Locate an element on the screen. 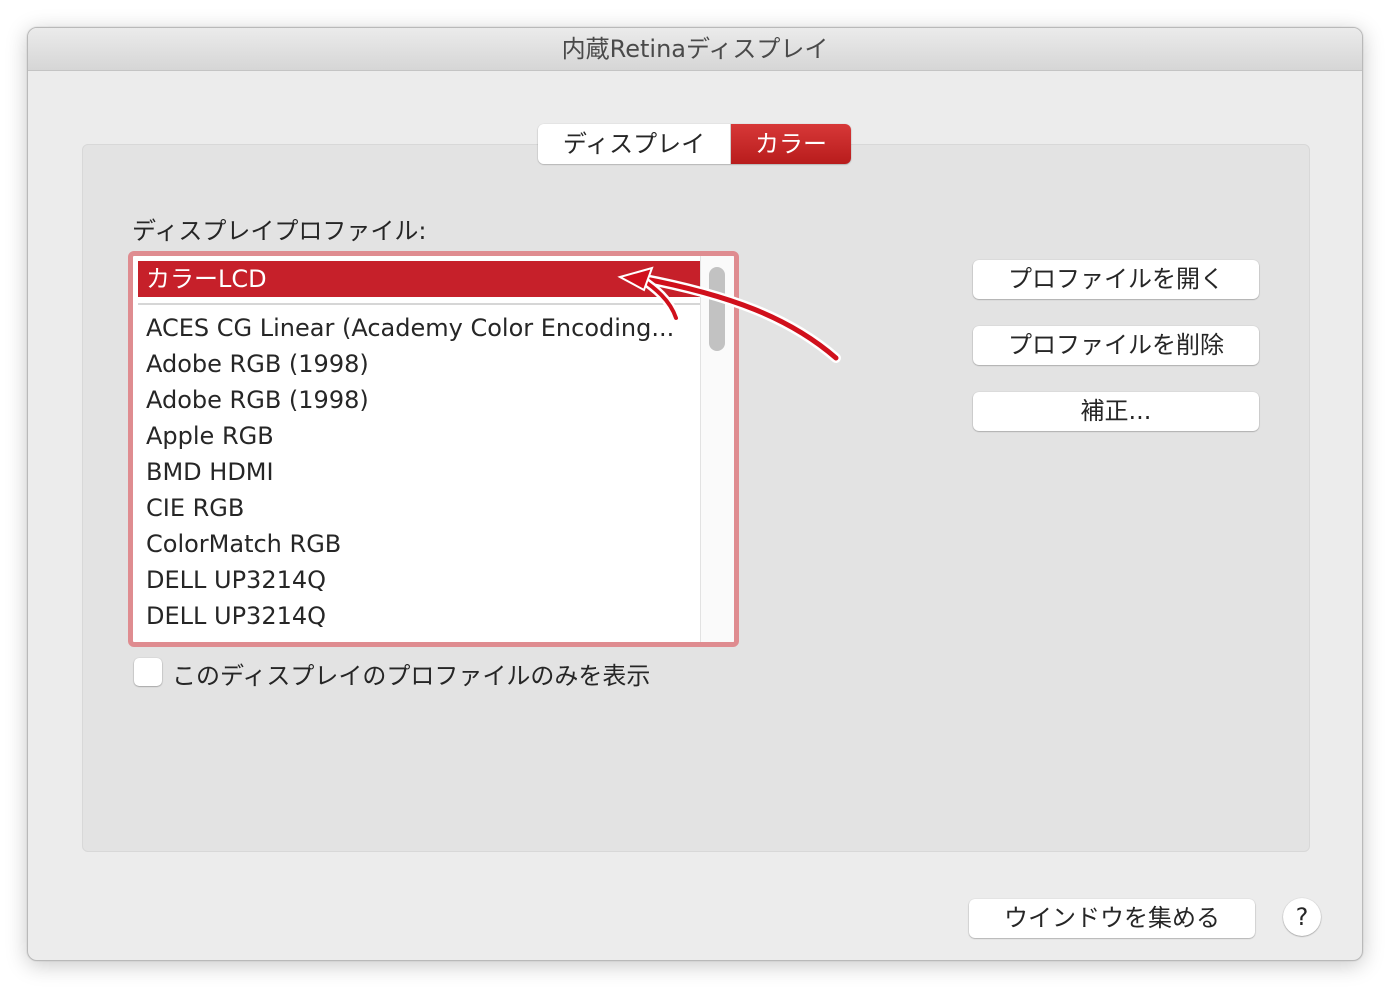 The height and width of the screenshot is (987, 1389). display-profile-label: ディスプレイプロファイル: is located at coordinates (279, 231).